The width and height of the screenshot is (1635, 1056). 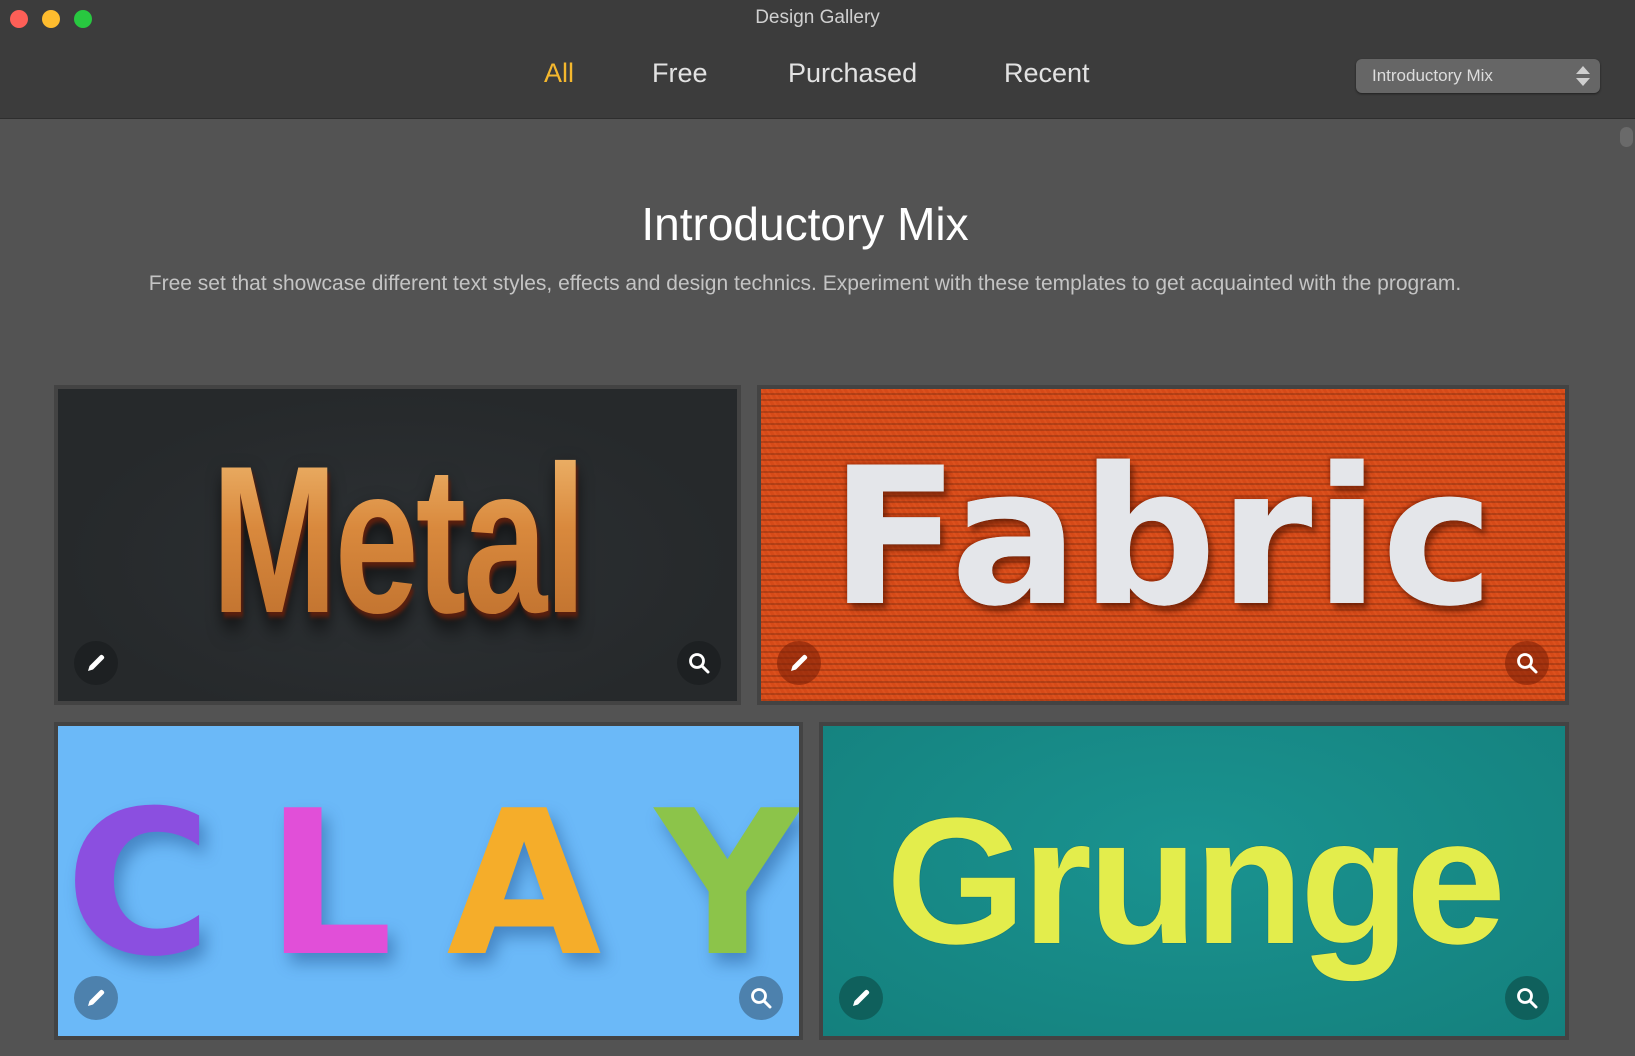 I want to click on tab-free: Free, so click(x=680, y=73).